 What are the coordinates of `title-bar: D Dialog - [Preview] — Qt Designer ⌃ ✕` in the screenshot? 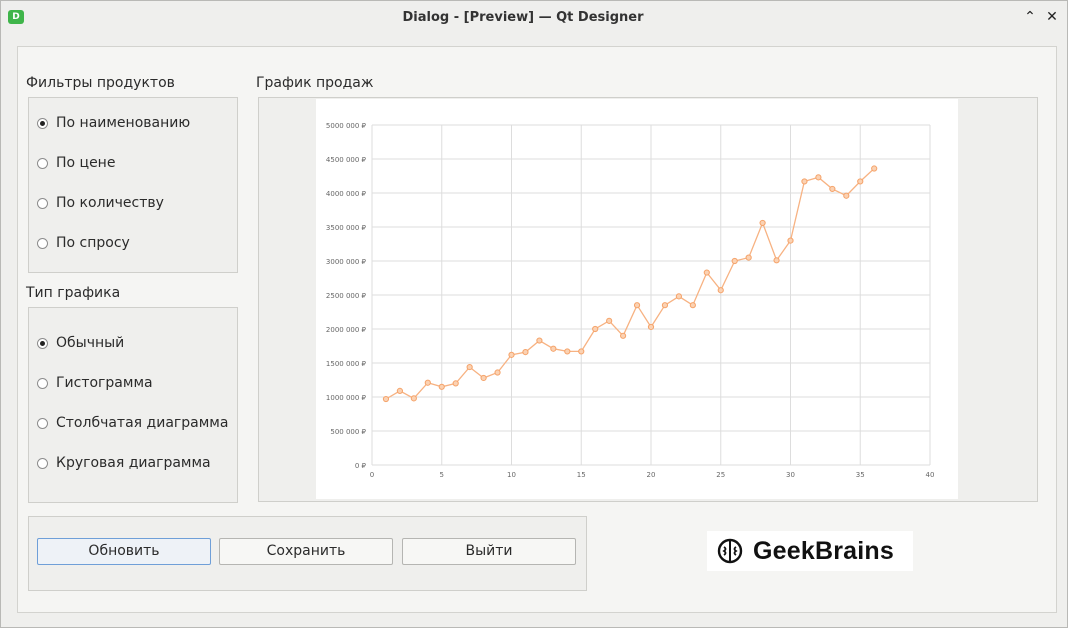 It's located at (534, 18).